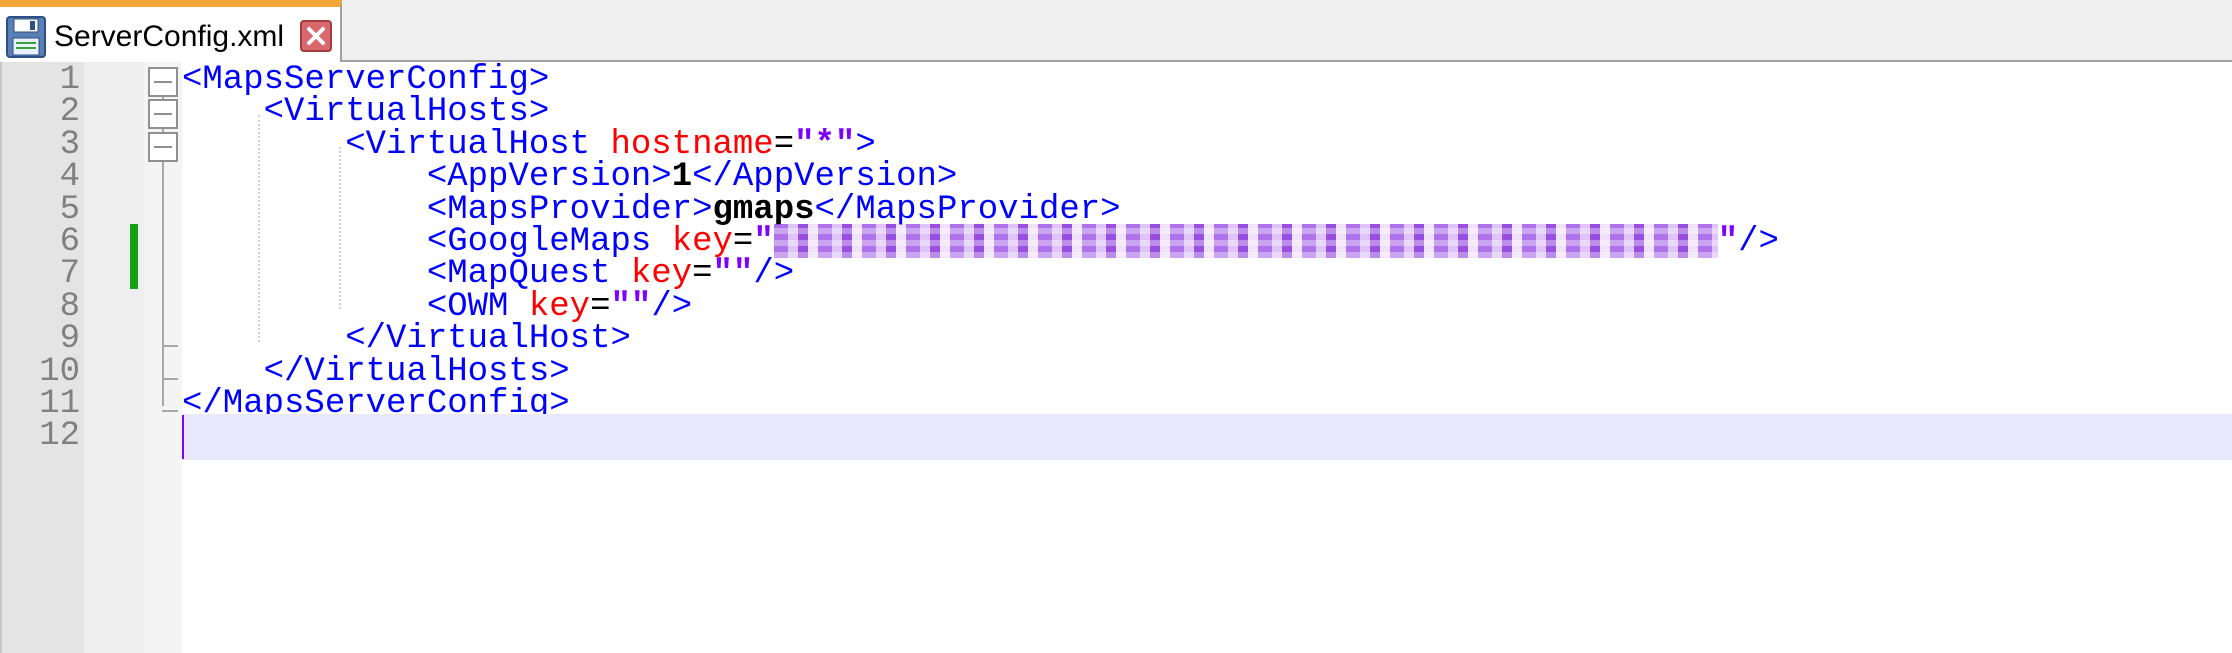  What do you see at coordinates (183, 437) in the screenshot?
I see `text-caret` at bounding box center [183, 437].